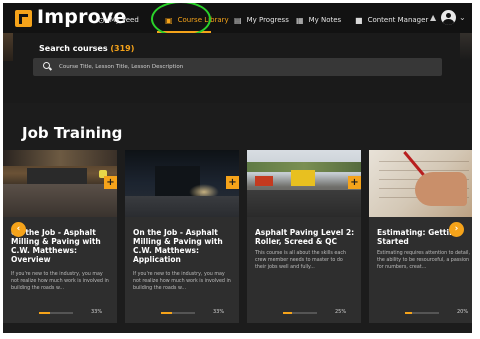 This screenshot has width=480, height=339. I want to click on nav-my-notes: ▦ My Notes, so click(318, 20).